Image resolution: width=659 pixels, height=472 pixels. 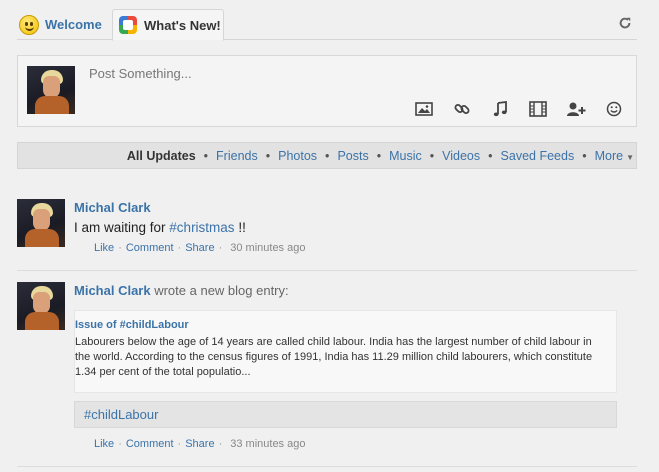 What do you see at coordinates (355, 248) in the screenshot?
I see `item-actions: Like · Comment · Share · 30 minutes ago` at bounding box center [355, 248].